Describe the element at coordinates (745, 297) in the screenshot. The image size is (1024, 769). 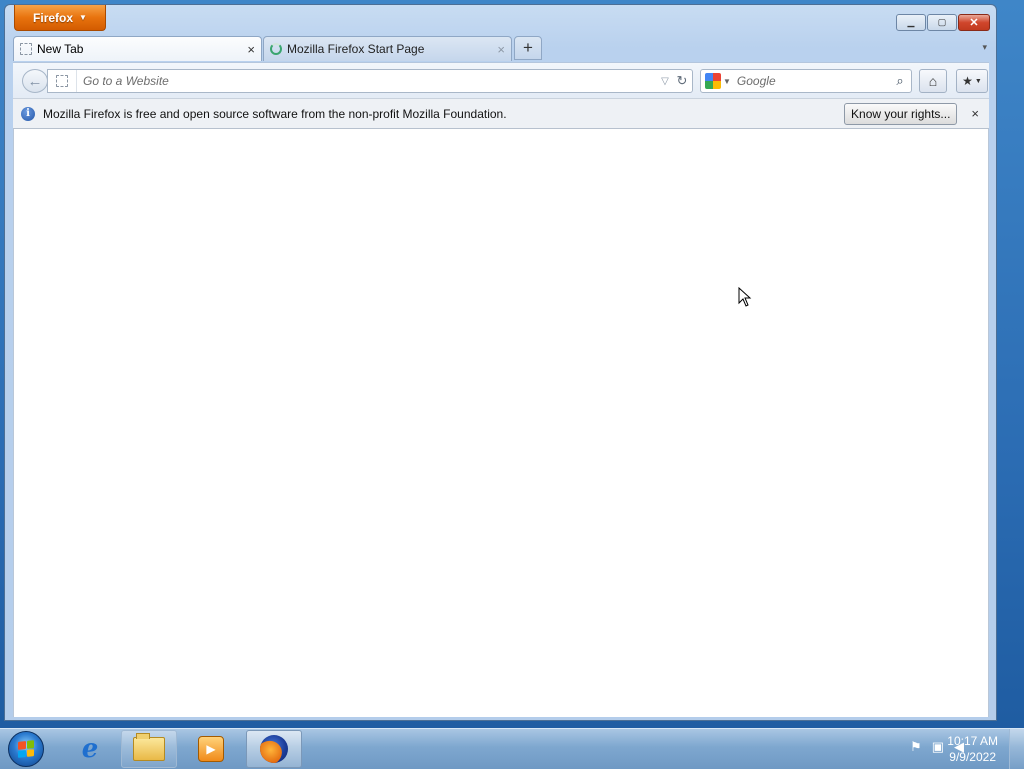
I see `mouse-pointer-icon` at that location.